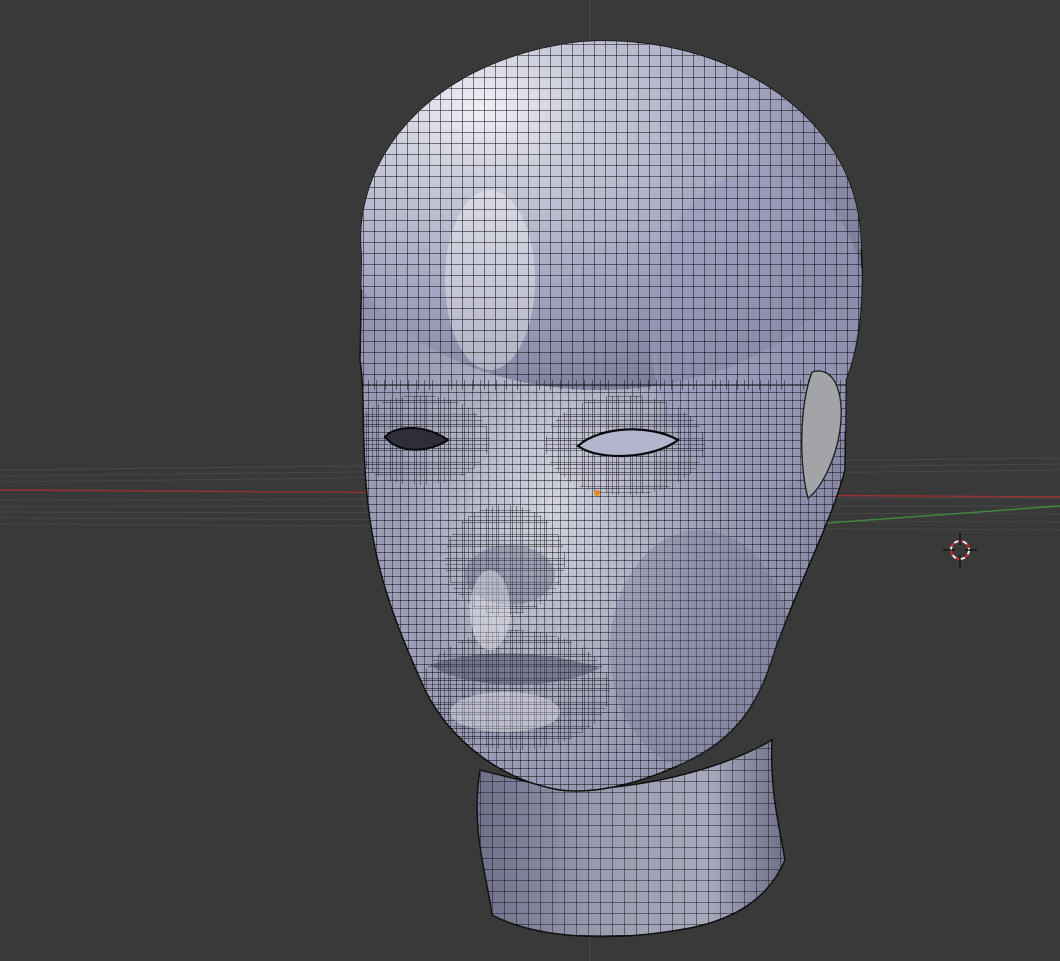 The height and width of the screenshot is (961, 1060). I want to click on selected-vertex-icon, so click(597, 493).